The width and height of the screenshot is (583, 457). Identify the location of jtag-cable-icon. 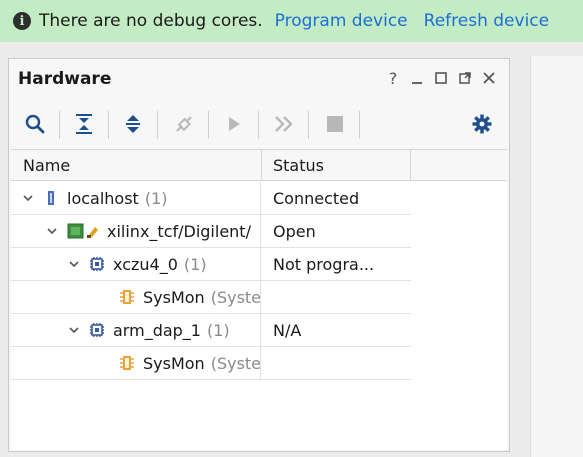
(84, 231).